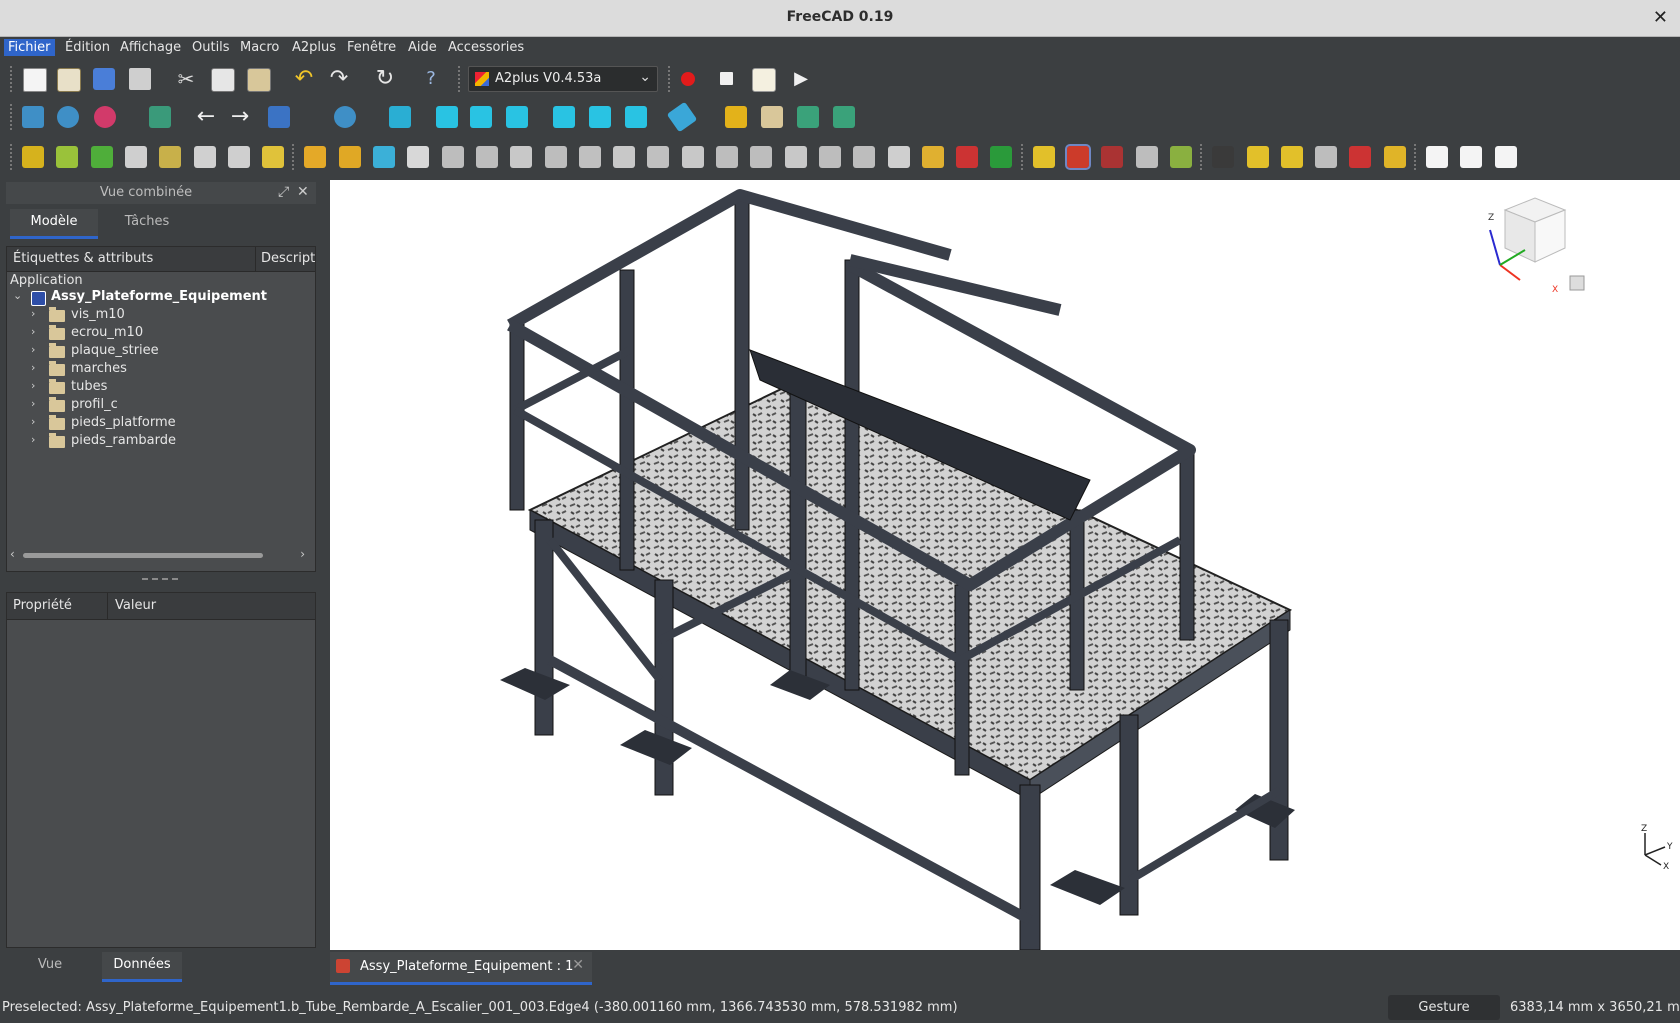  I want to click on a2p-recursive-update-icon, so click(1180, 157).